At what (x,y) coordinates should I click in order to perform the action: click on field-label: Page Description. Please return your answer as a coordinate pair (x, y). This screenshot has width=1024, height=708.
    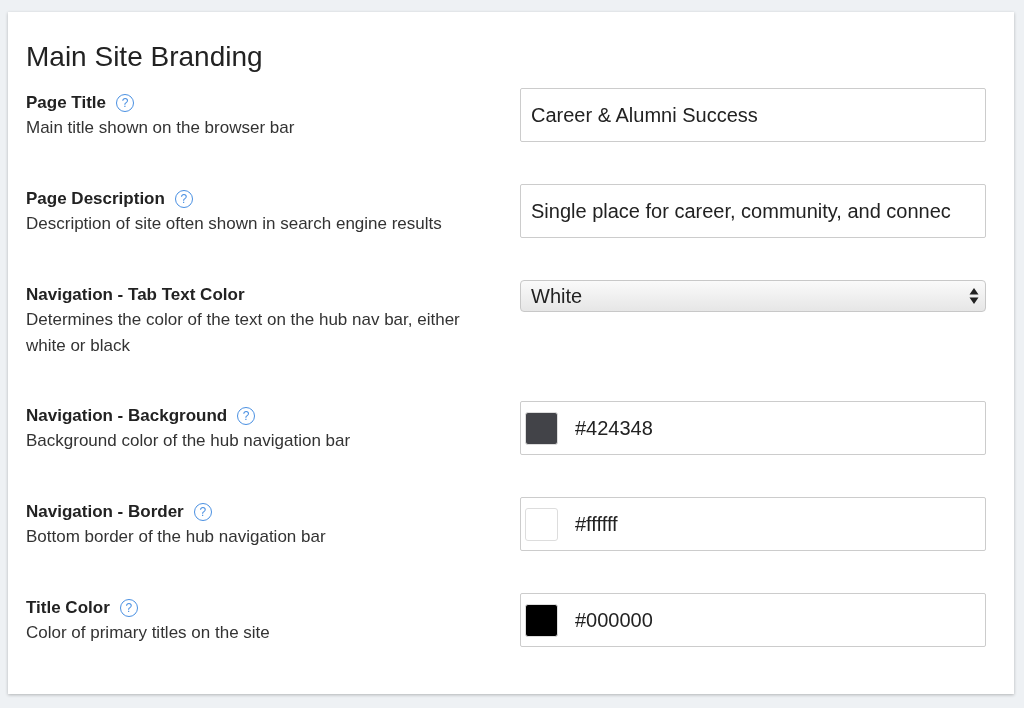
    Looking at the image, I should click on (95, 199).